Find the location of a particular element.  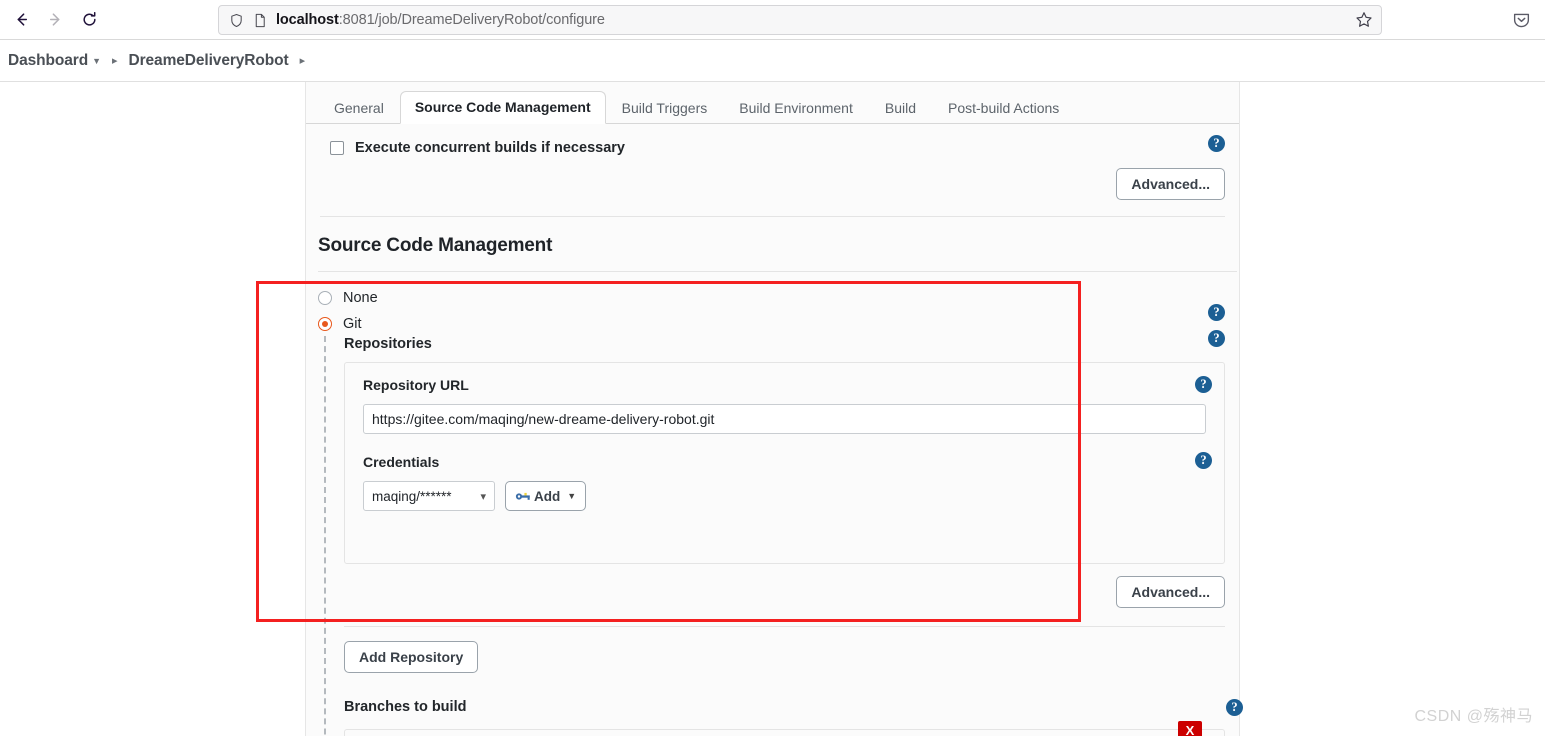

help-icon-repositories: ? is located at coordinates (1216, 338).